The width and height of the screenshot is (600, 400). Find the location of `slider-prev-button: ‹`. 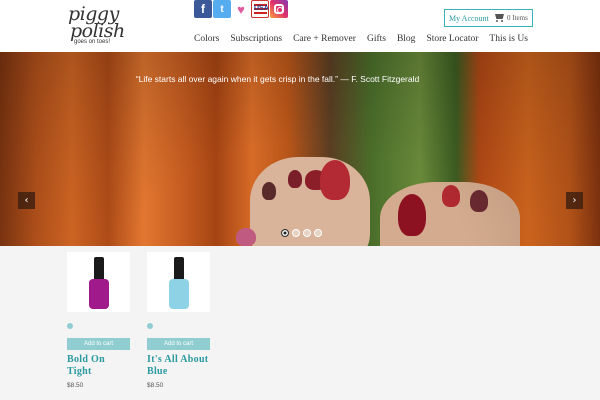

slider-prev-button: ‹ is located at coordinates (26, 200).